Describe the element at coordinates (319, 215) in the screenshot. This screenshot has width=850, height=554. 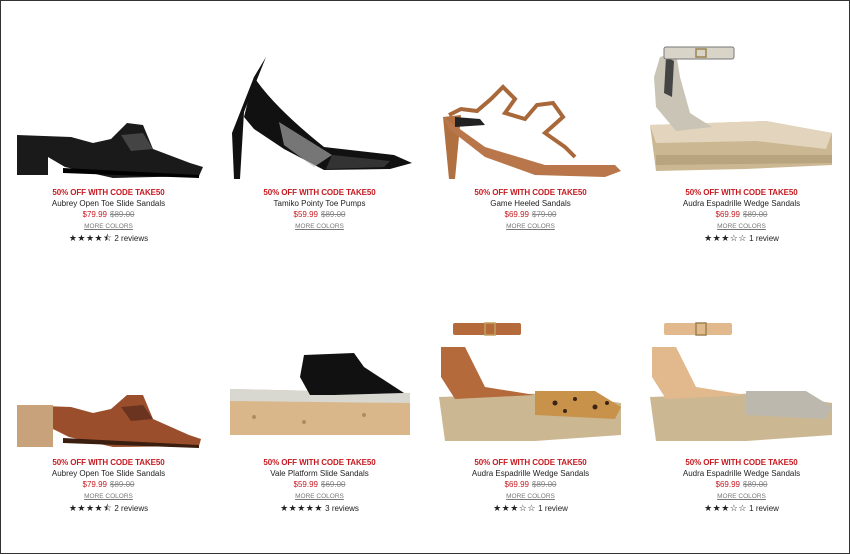
I see `price: $59.99 $89.00` at that location.